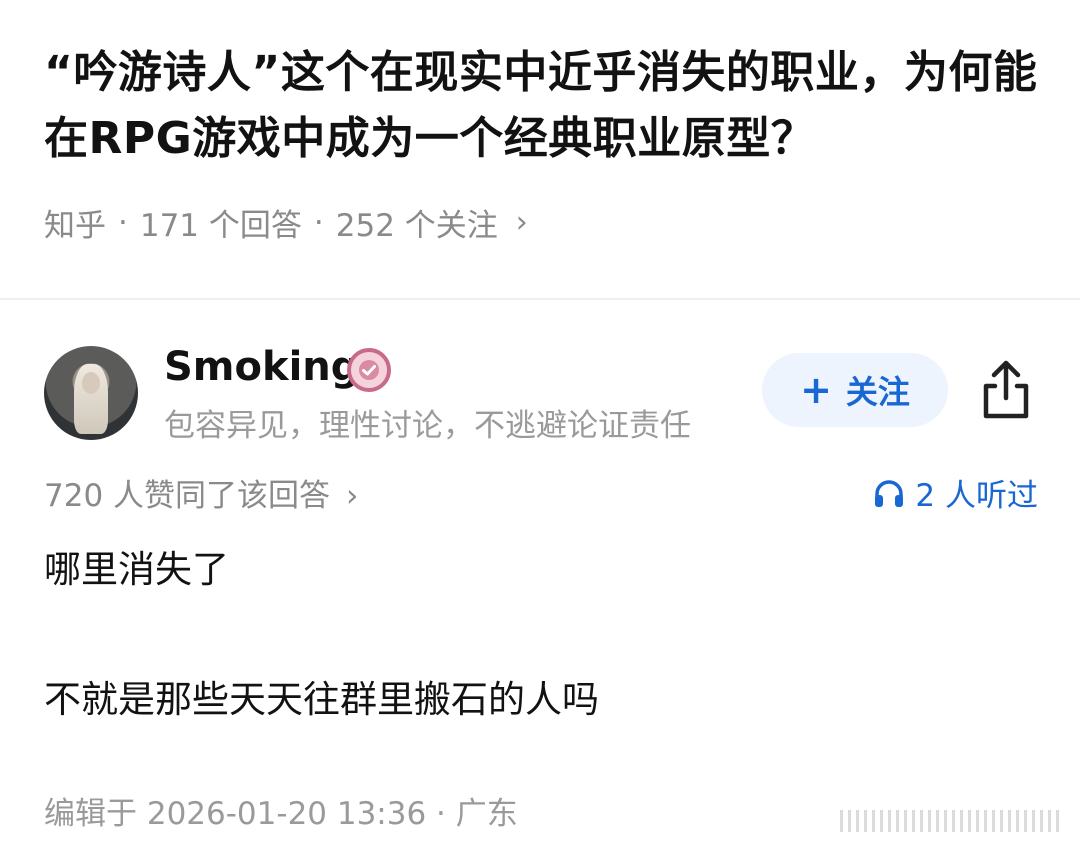  Describe the element at coordinates (877, 392) in the screenshot. I see `follow-label: 关注` at that location.